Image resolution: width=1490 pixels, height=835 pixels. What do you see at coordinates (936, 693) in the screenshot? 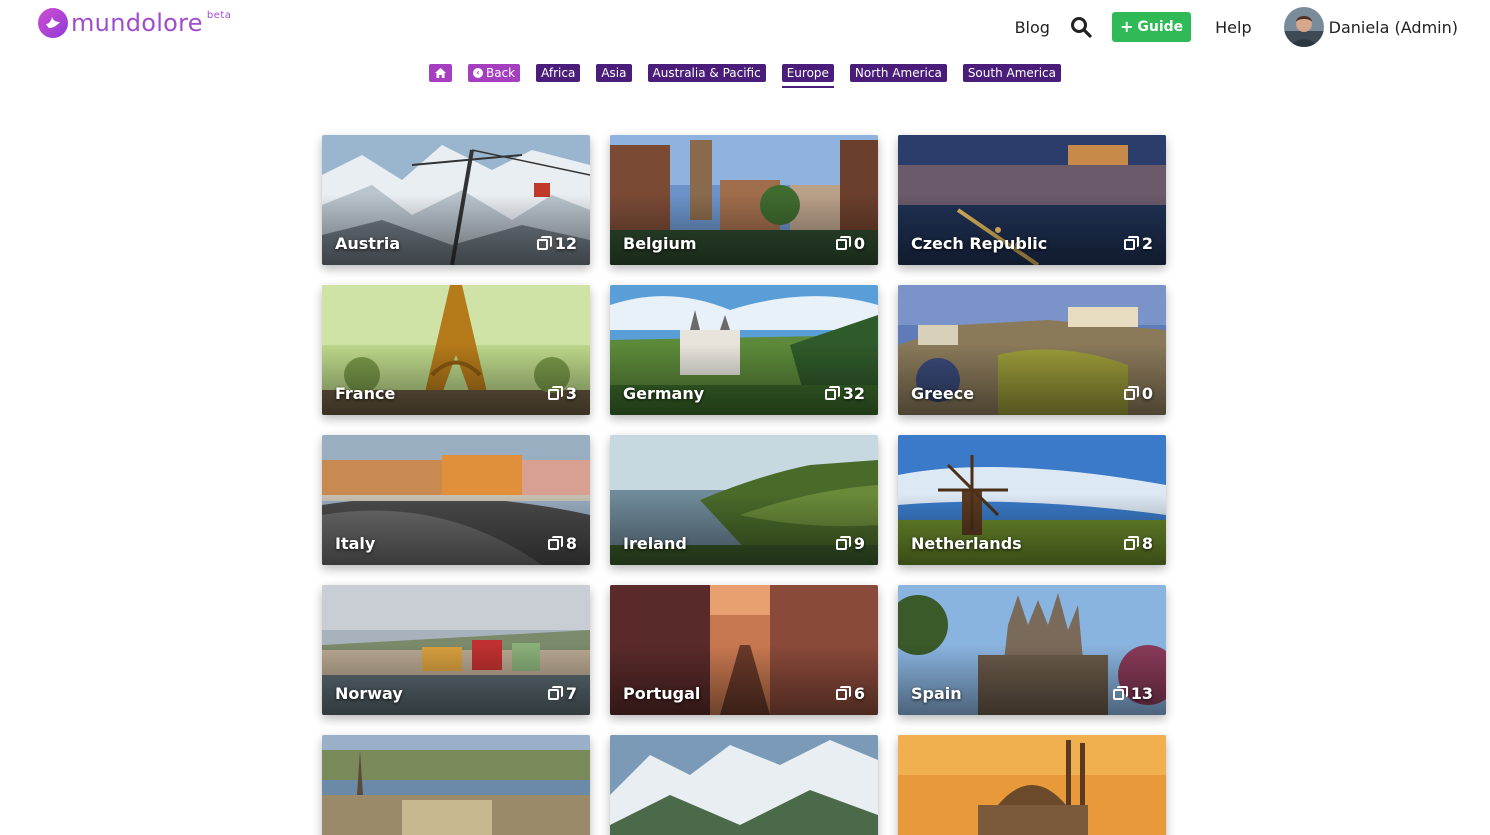
I see `country-name: Spain` at bounding box center [936, 693].